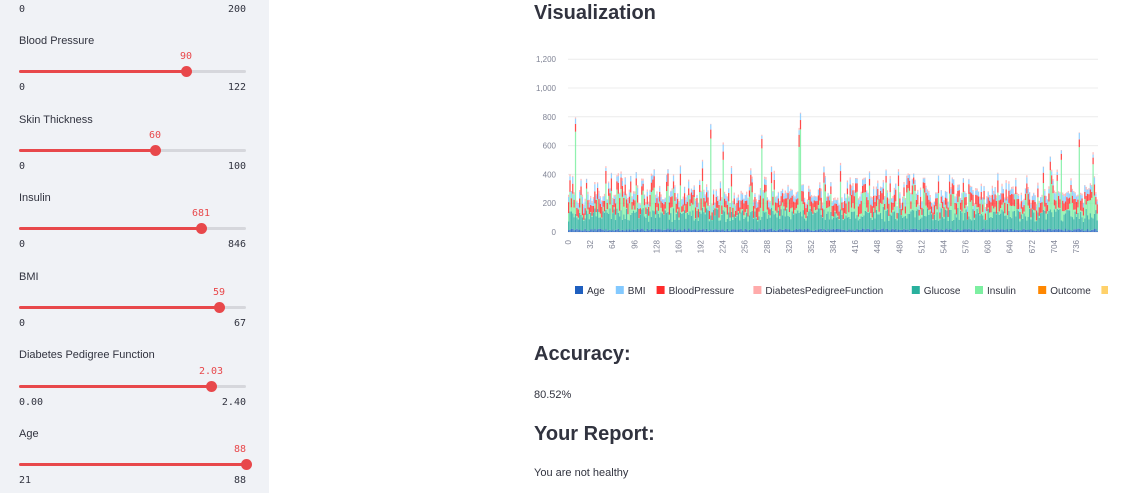  What do you see at coordinates (132, 65) in the screenshot?
I see `blood-pressure-slider: Blood Pressure 90 0 122` at bounding box center [132, 65].